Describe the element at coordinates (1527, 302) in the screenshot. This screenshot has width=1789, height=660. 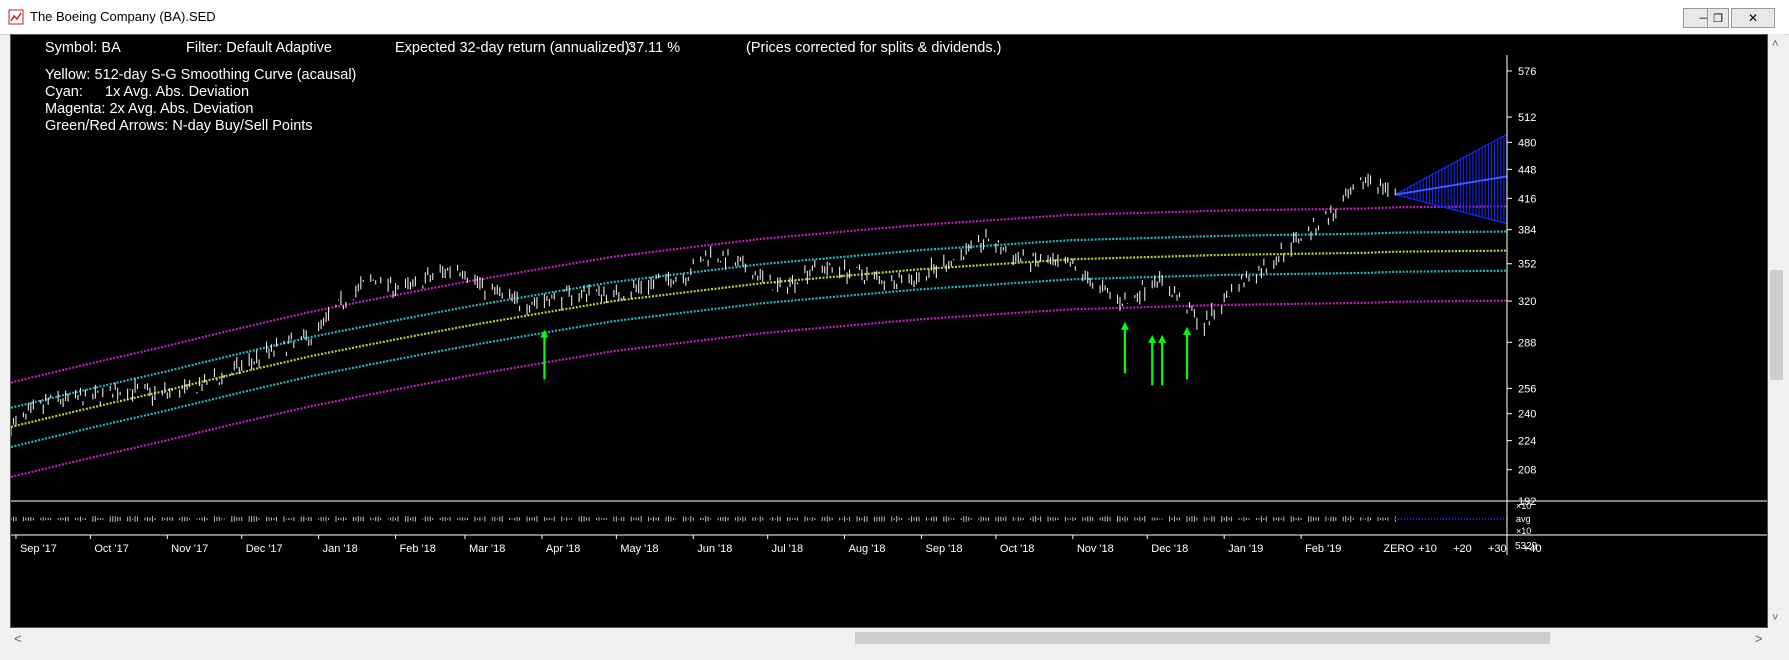
I see `y-tick-label: 320` at that location.